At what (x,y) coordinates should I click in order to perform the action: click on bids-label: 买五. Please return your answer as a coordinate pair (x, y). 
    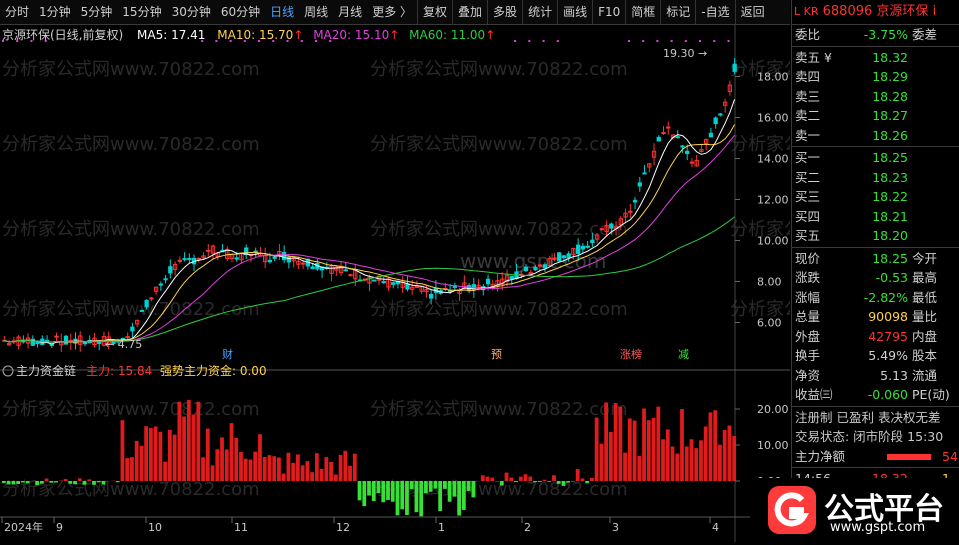
    Looking at the image, I should click on (807, 236).